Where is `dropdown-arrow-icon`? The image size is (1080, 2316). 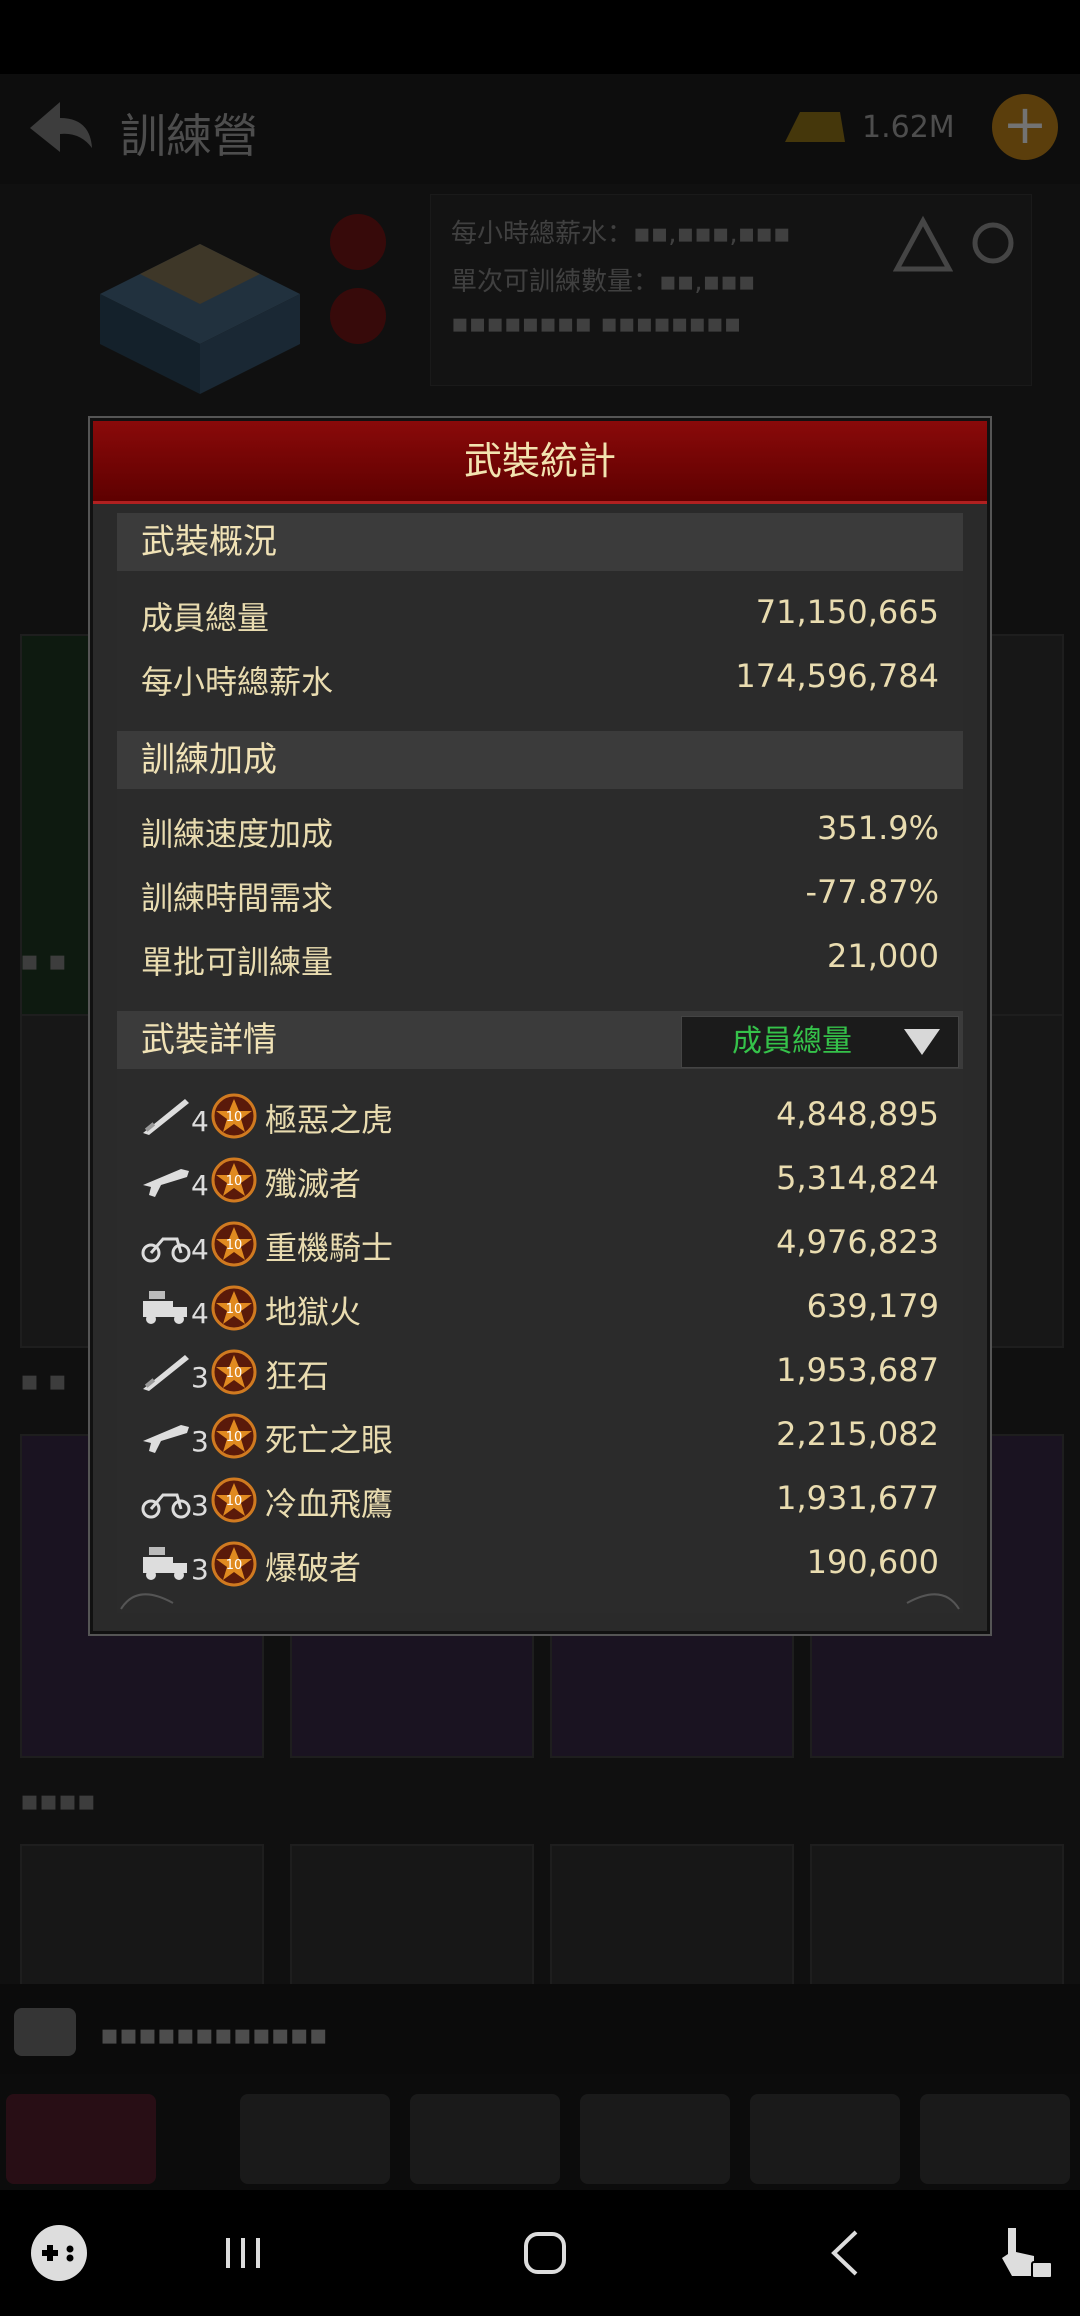
dropdown-arrow-icon is located at coordinates (922, 1042).